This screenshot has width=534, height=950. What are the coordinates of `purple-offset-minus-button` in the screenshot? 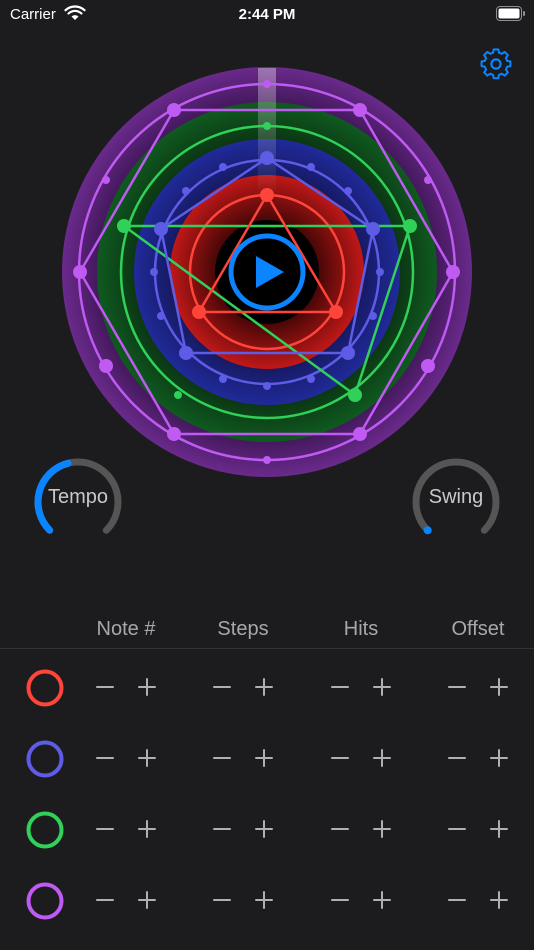 It's located at (457, 900).